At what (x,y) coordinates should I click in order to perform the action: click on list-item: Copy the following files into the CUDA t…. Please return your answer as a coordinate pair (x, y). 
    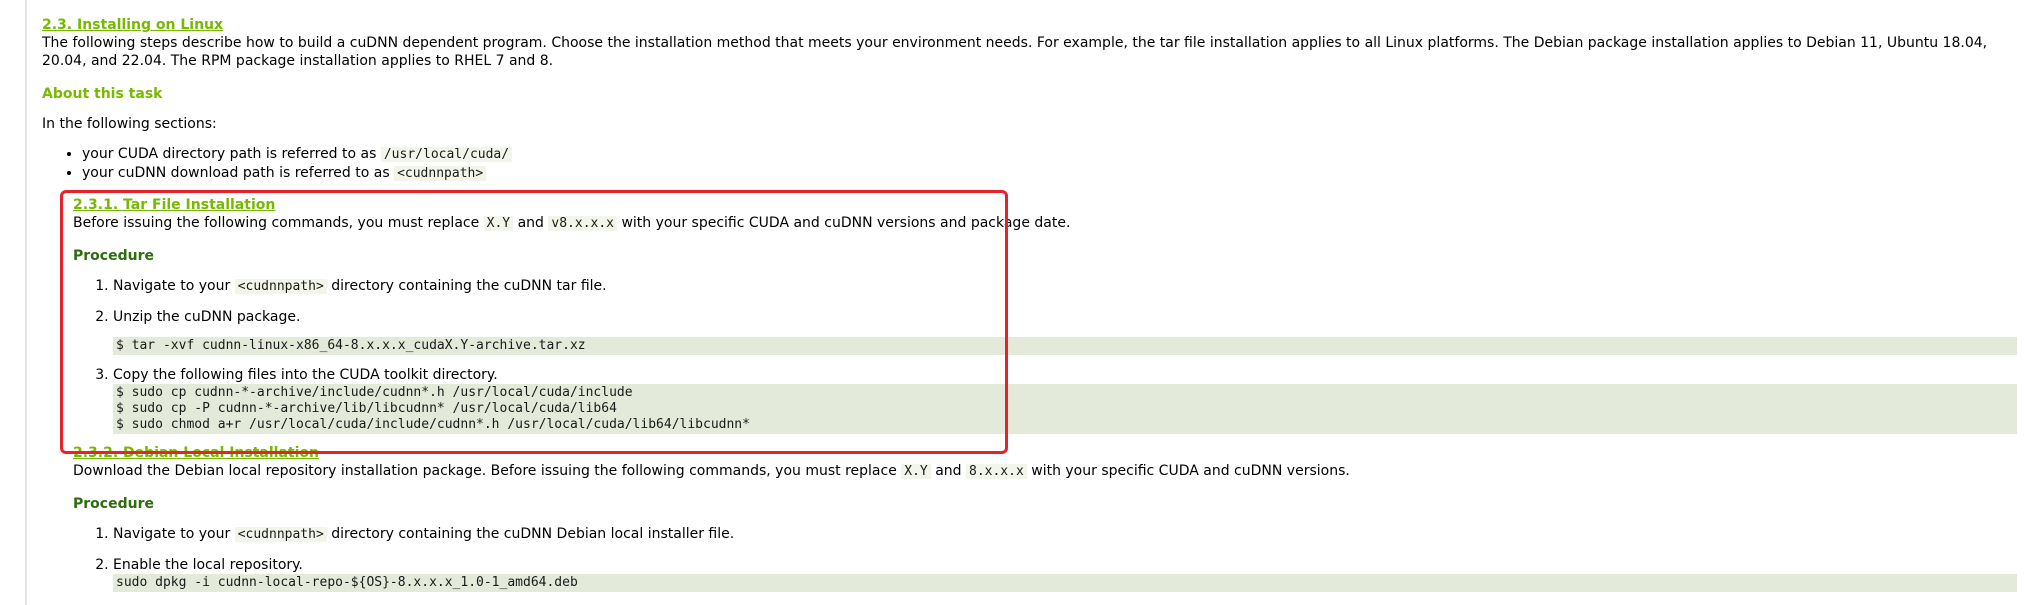
    Looking at the image, I should click on (1070, 375).